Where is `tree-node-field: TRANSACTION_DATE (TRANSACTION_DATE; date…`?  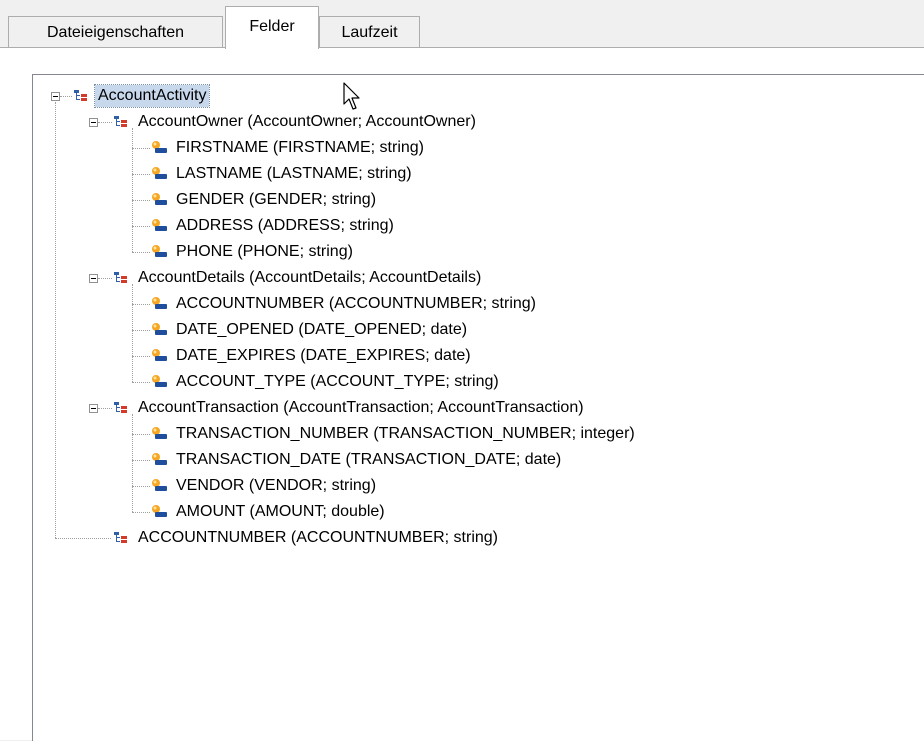 tree-node-field: TRANSACTION_DATE (TRANSACTION_DATE; date… is located at coordinates (357, 460).